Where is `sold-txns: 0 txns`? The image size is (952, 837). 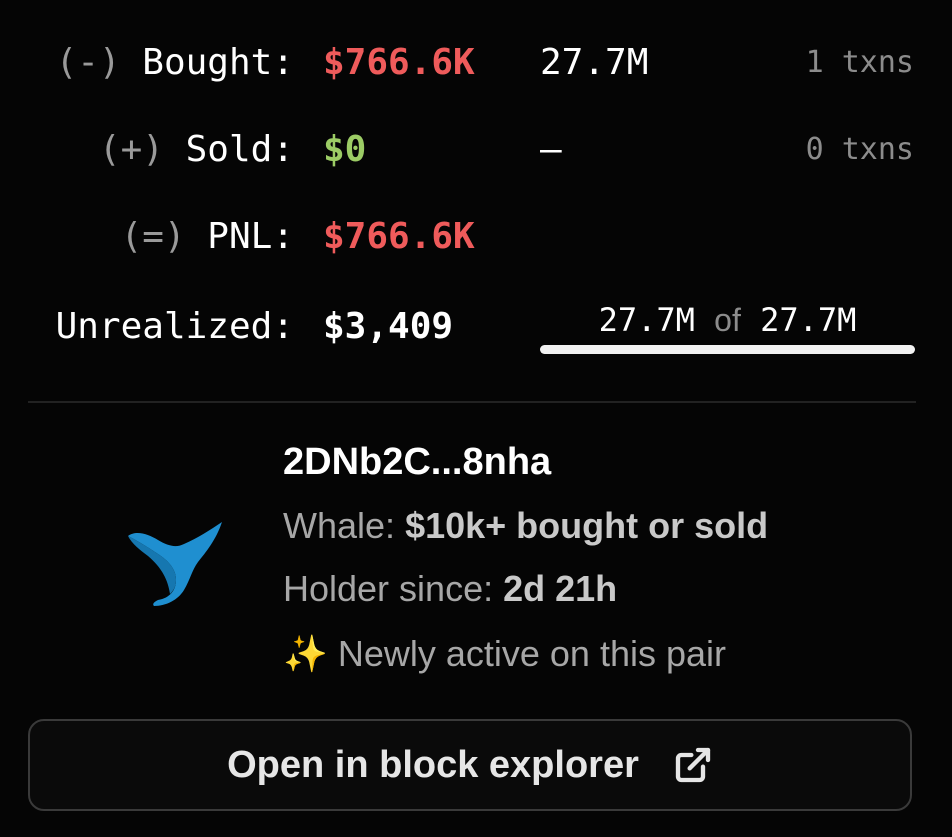
sold-txns: 0 txns is located at coordinates (859, 149).